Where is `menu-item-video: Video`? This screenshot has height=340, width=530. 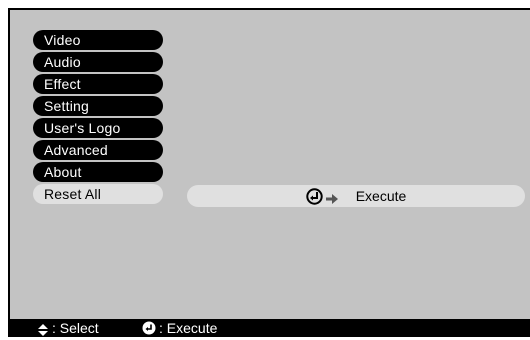 menu-item-video: Video is located at coordinates (98, 40).